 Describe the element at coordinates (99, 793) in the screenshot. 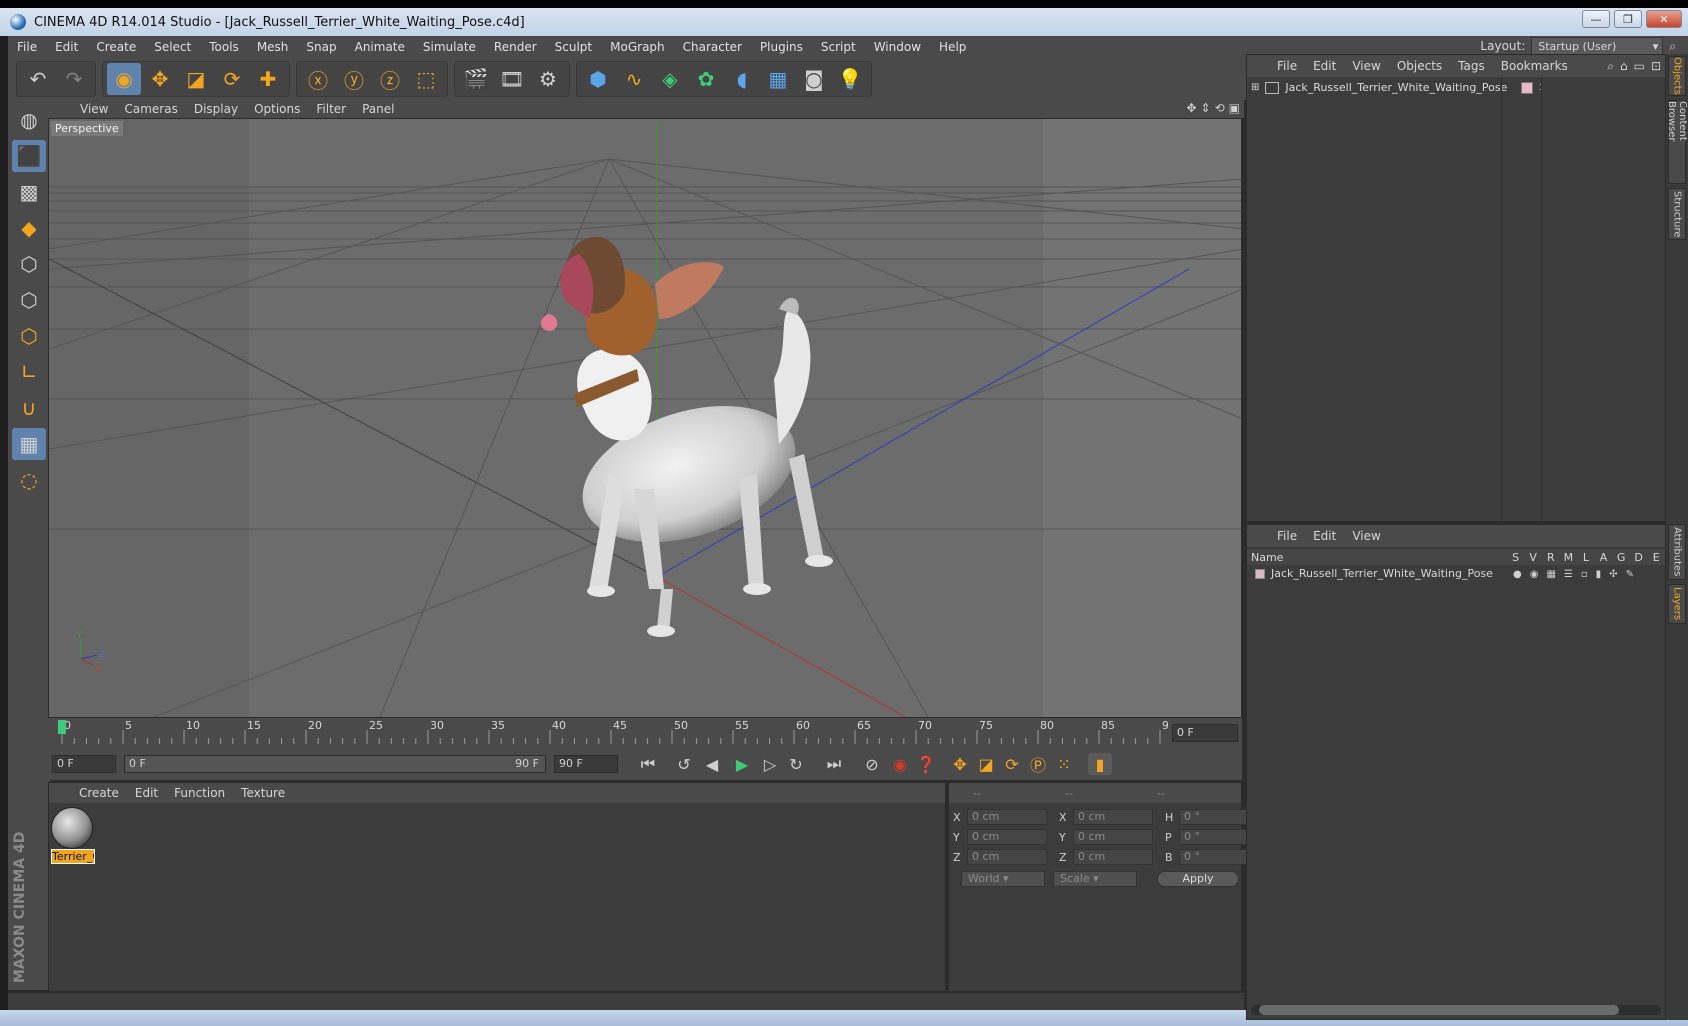

I see `material-menu-create: Create` at that location.